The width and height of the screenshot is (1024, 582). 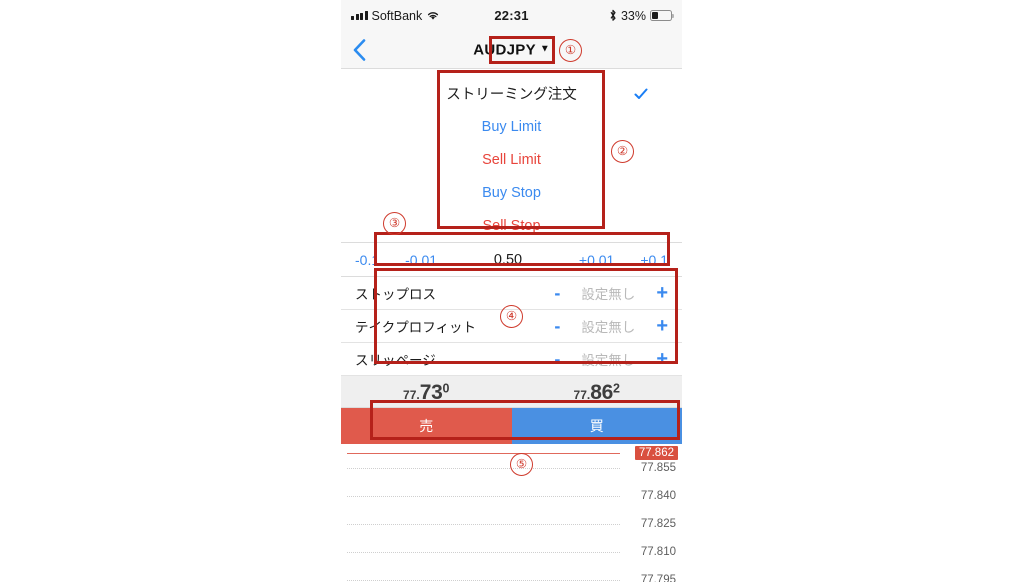 I want to click on back-chevron-icon, so click(x=359, y=49).